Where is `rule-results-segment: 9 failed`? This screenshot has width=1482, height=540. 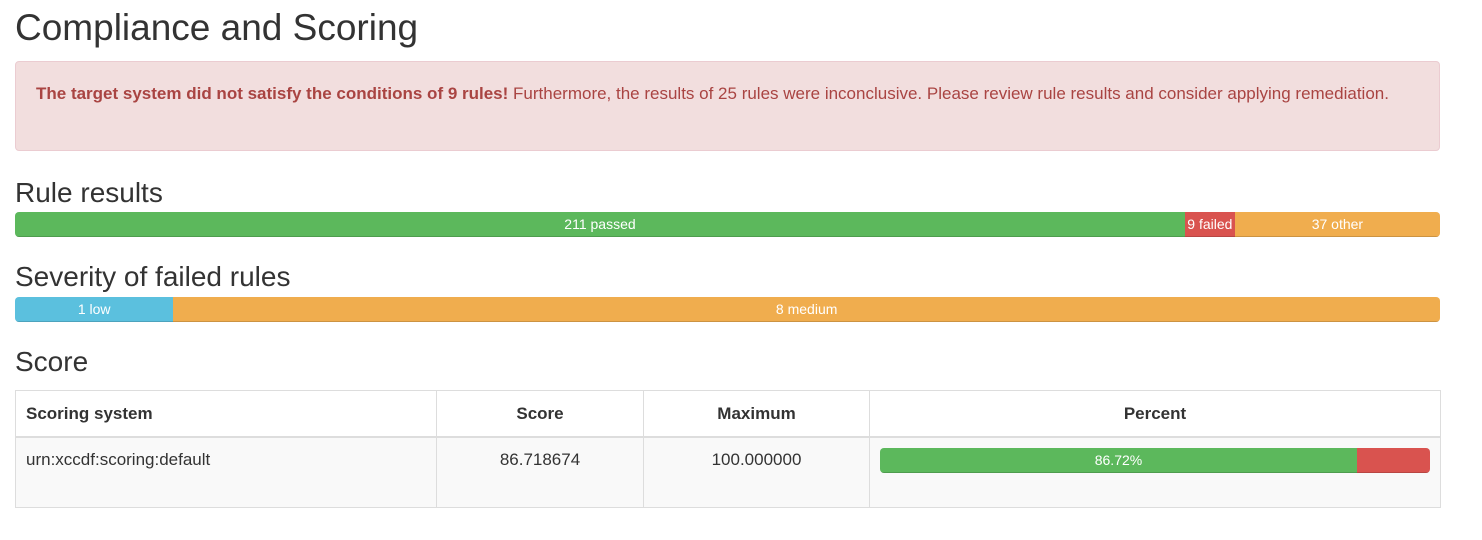 rule-results-segment: 9 failed is located at coordinates (1209, 224).